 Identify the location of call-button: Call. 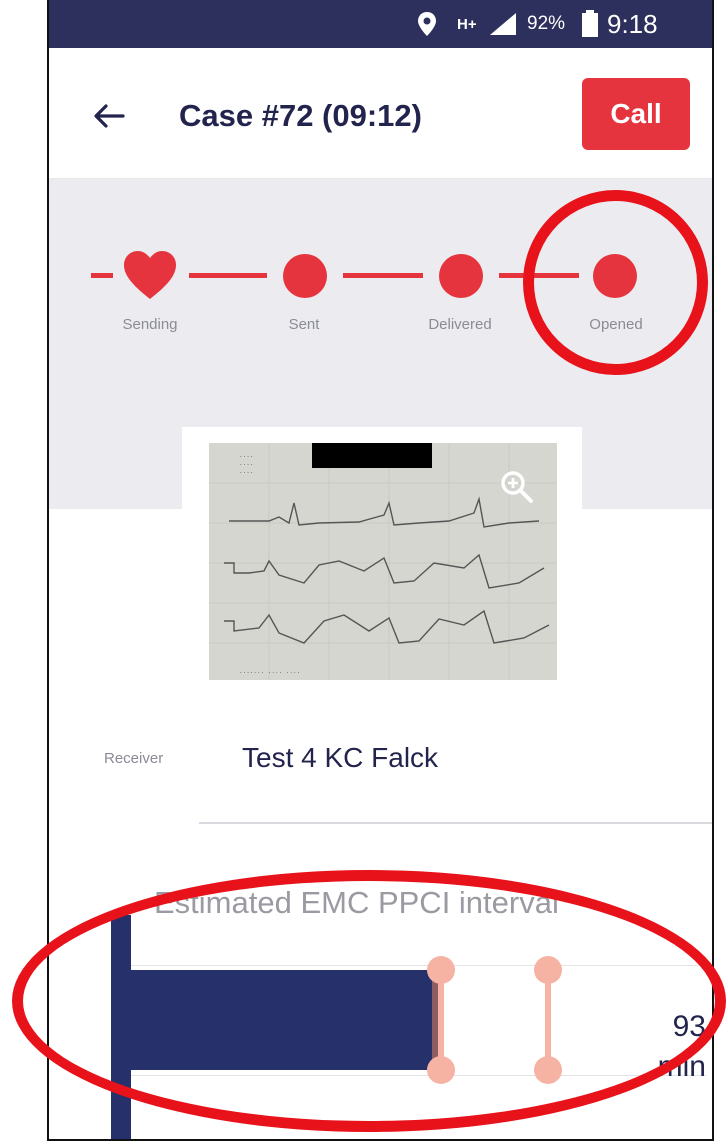
(636, 114).